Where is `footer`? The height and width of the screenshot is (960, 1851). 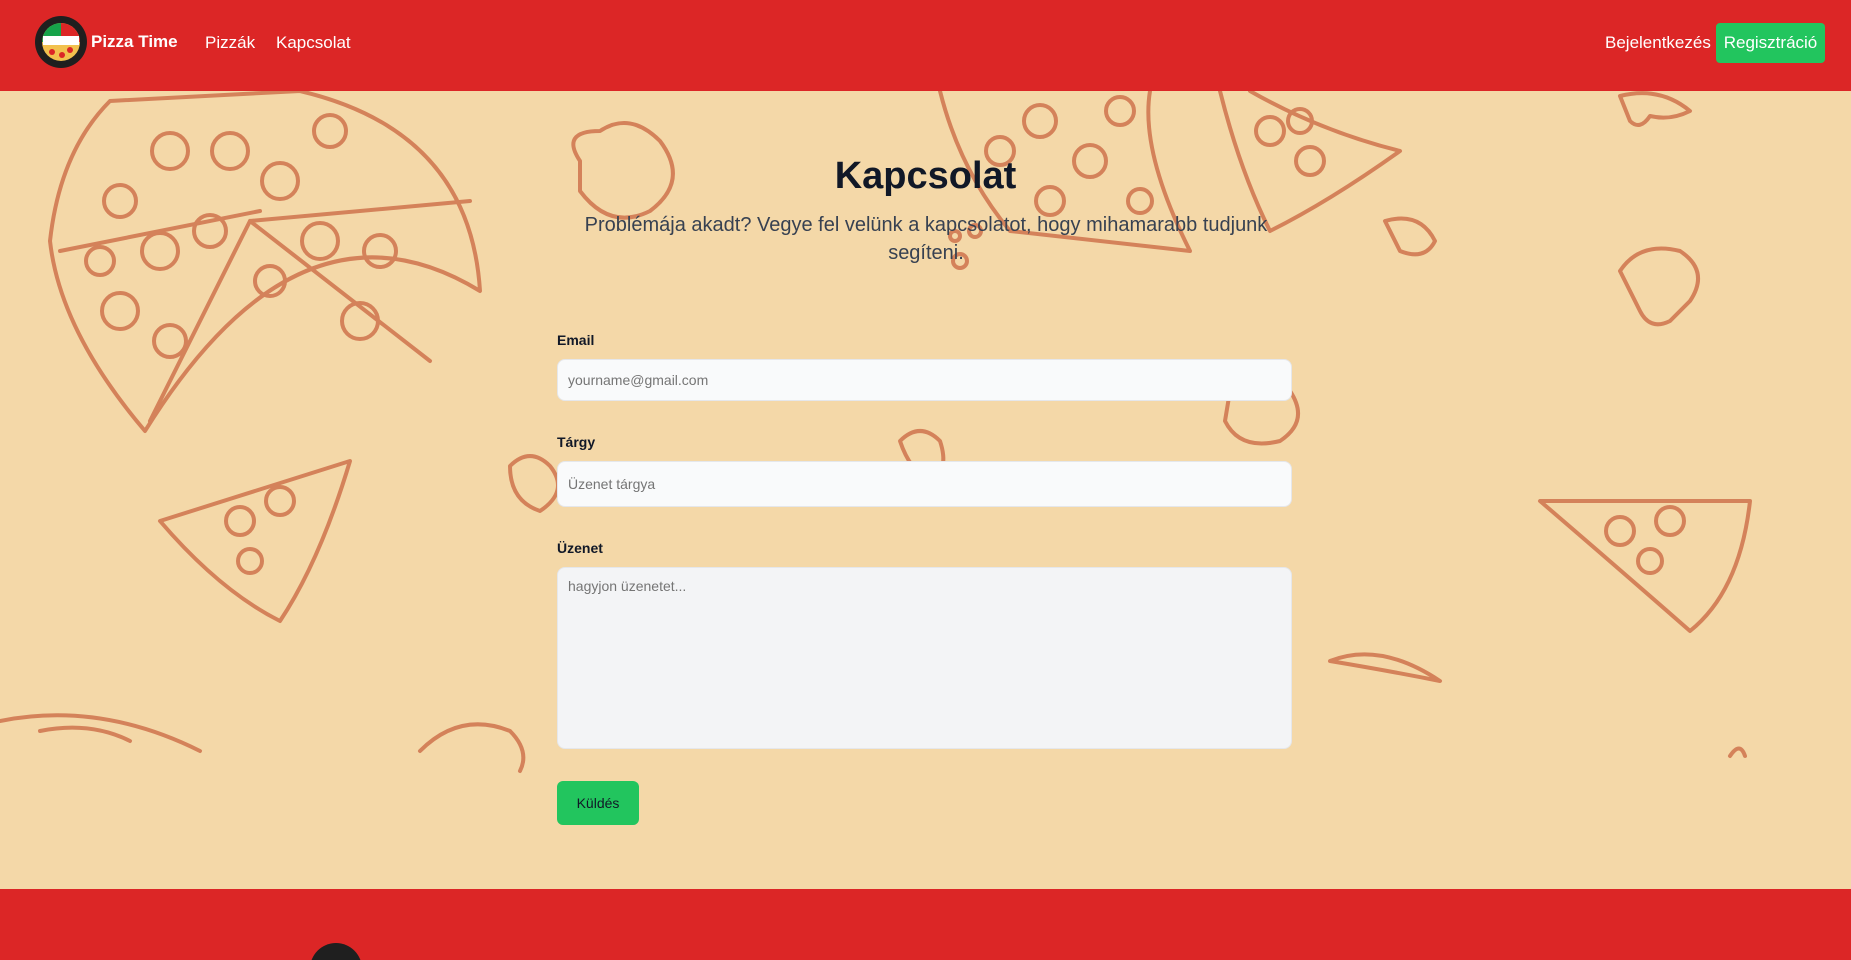
footer is located at coordinates (925, 924).